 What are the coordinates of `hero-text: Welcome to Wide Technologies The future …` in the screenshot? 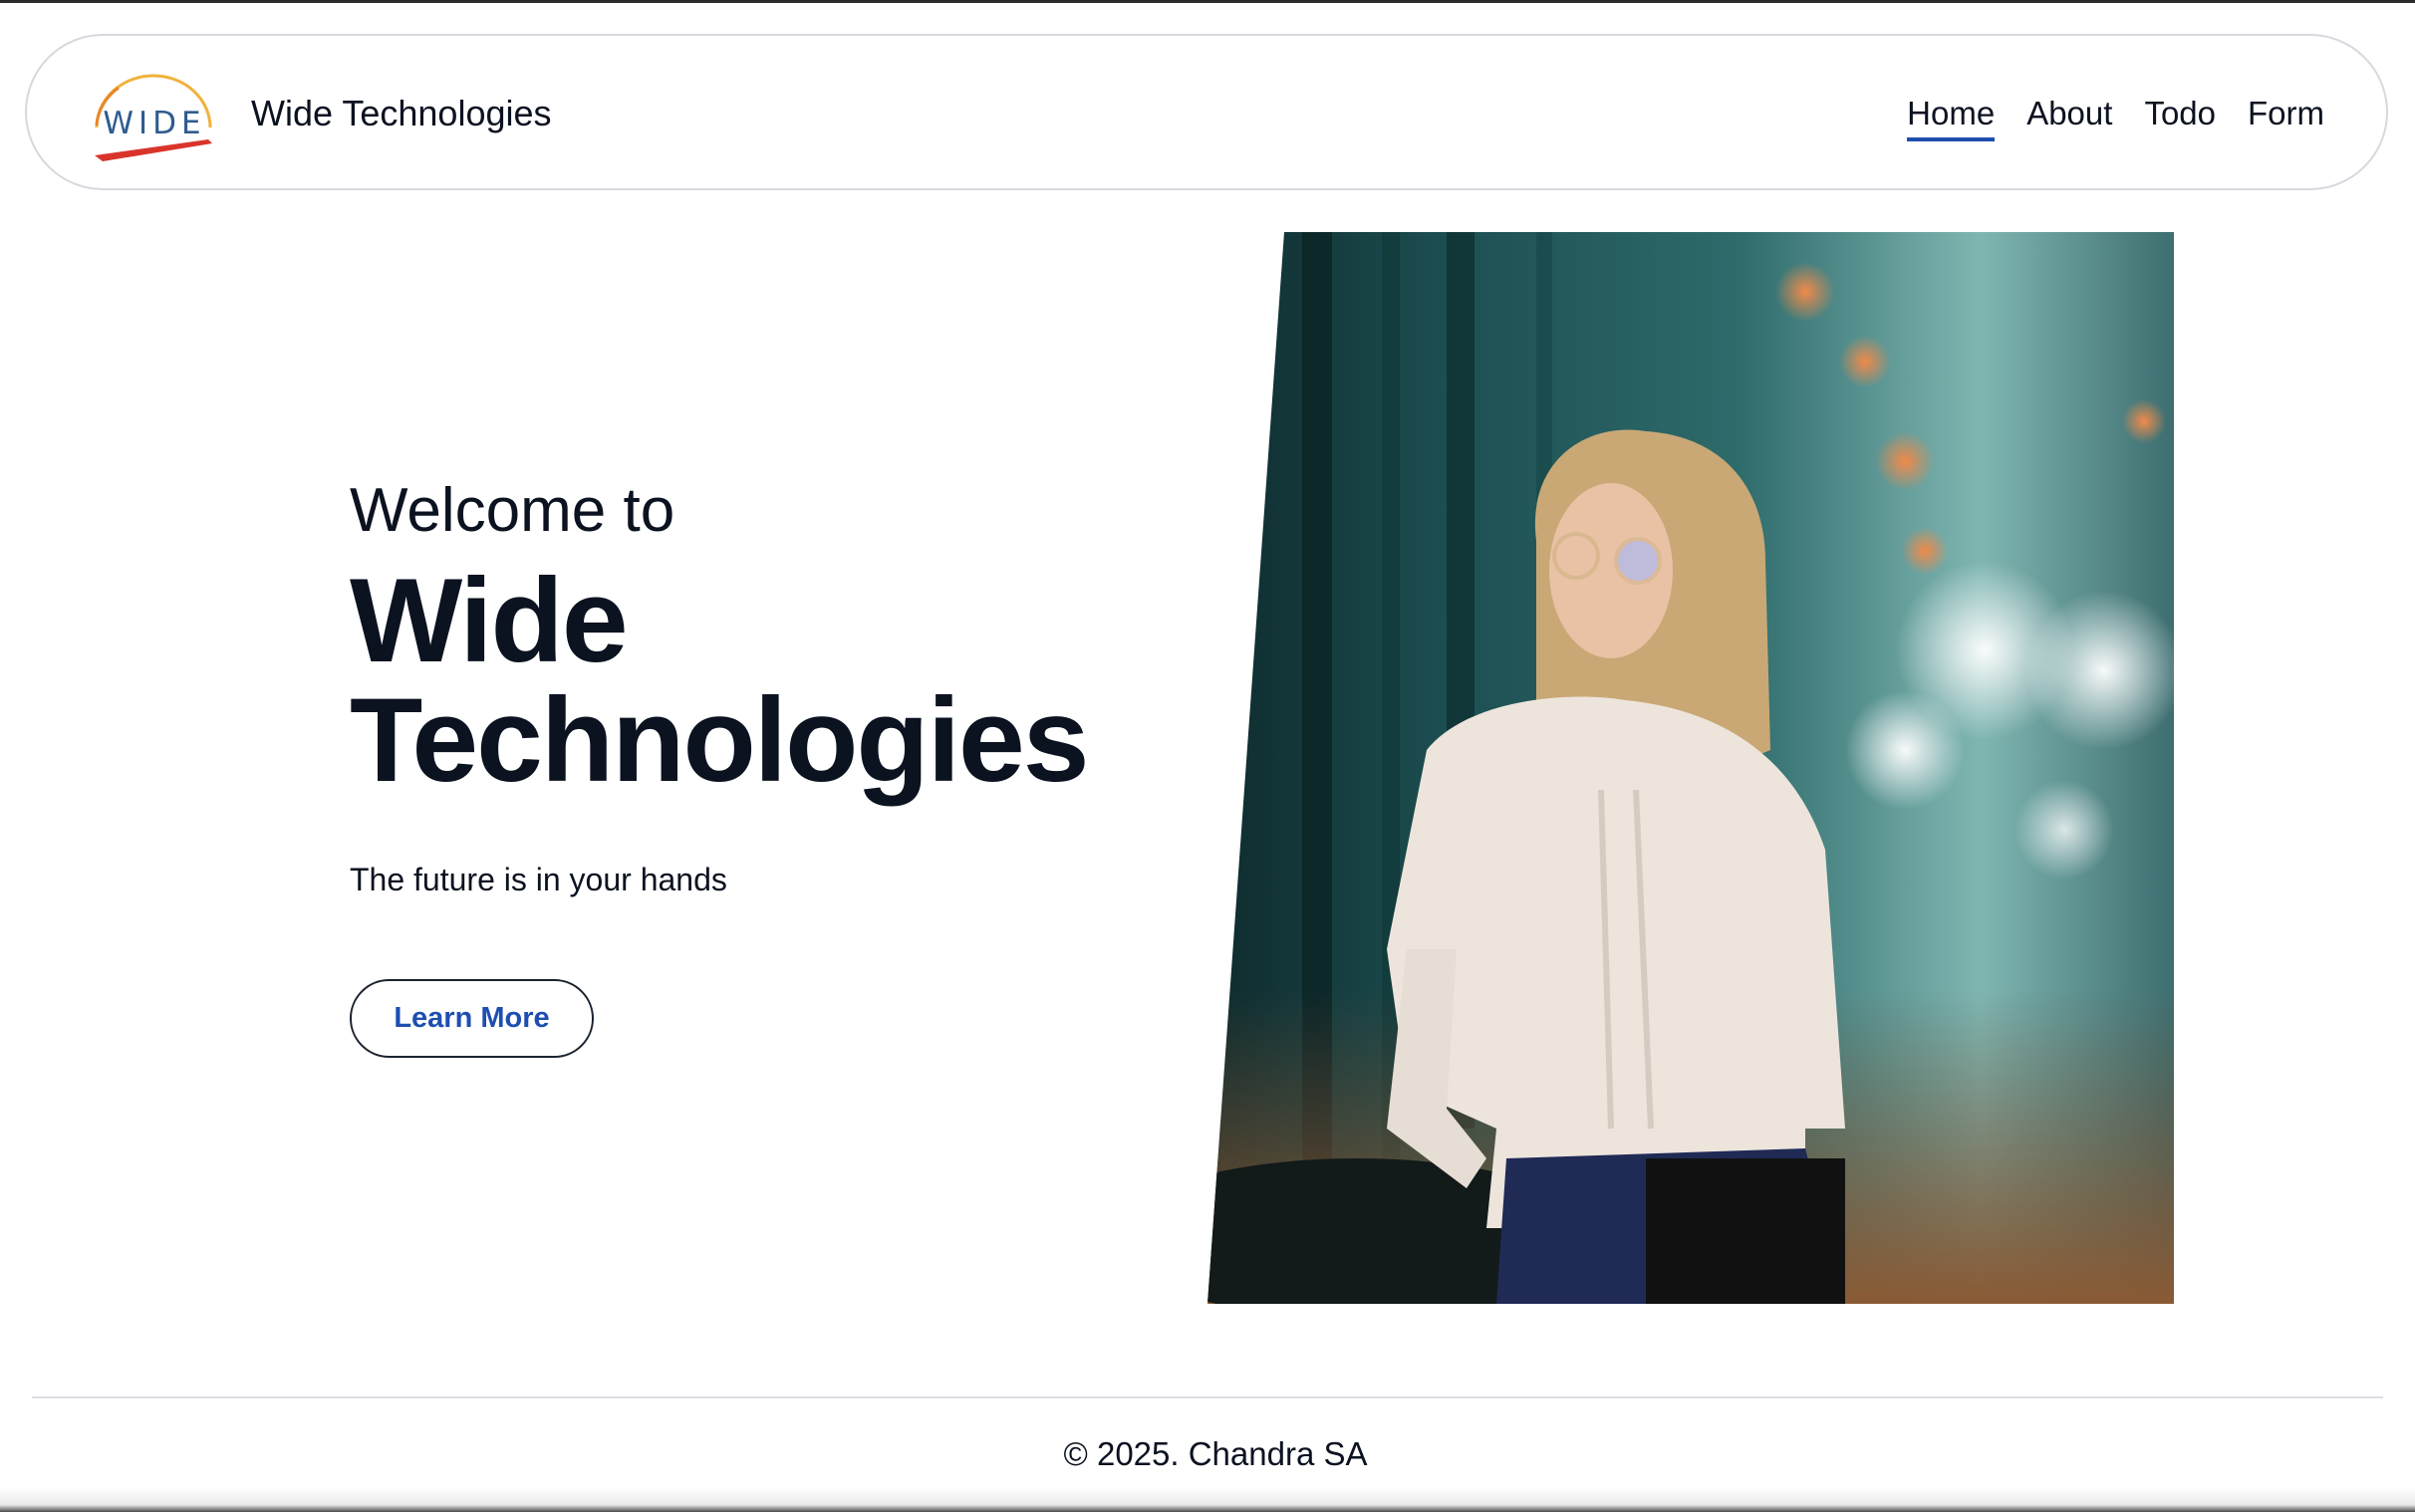 It's located at (748, 687).